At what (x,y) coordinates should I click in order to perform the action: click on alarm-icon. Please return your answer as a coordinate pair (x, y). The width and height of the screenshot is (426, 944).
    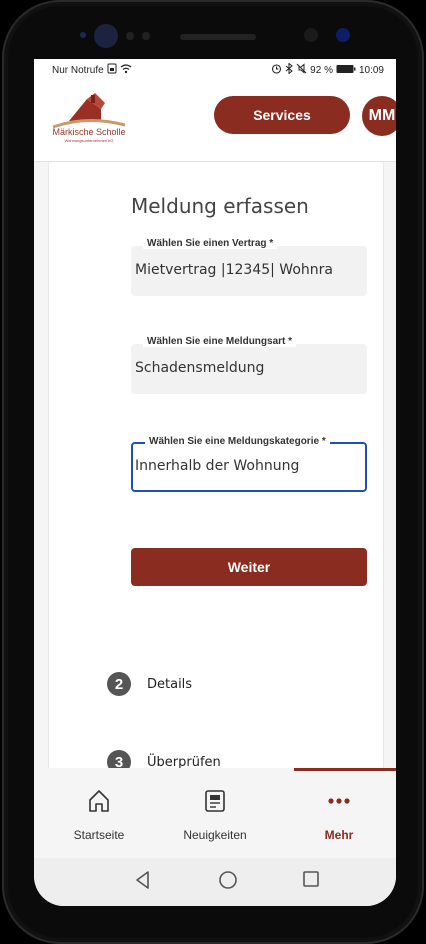
    Looking at the image, I should click on (276, 70).